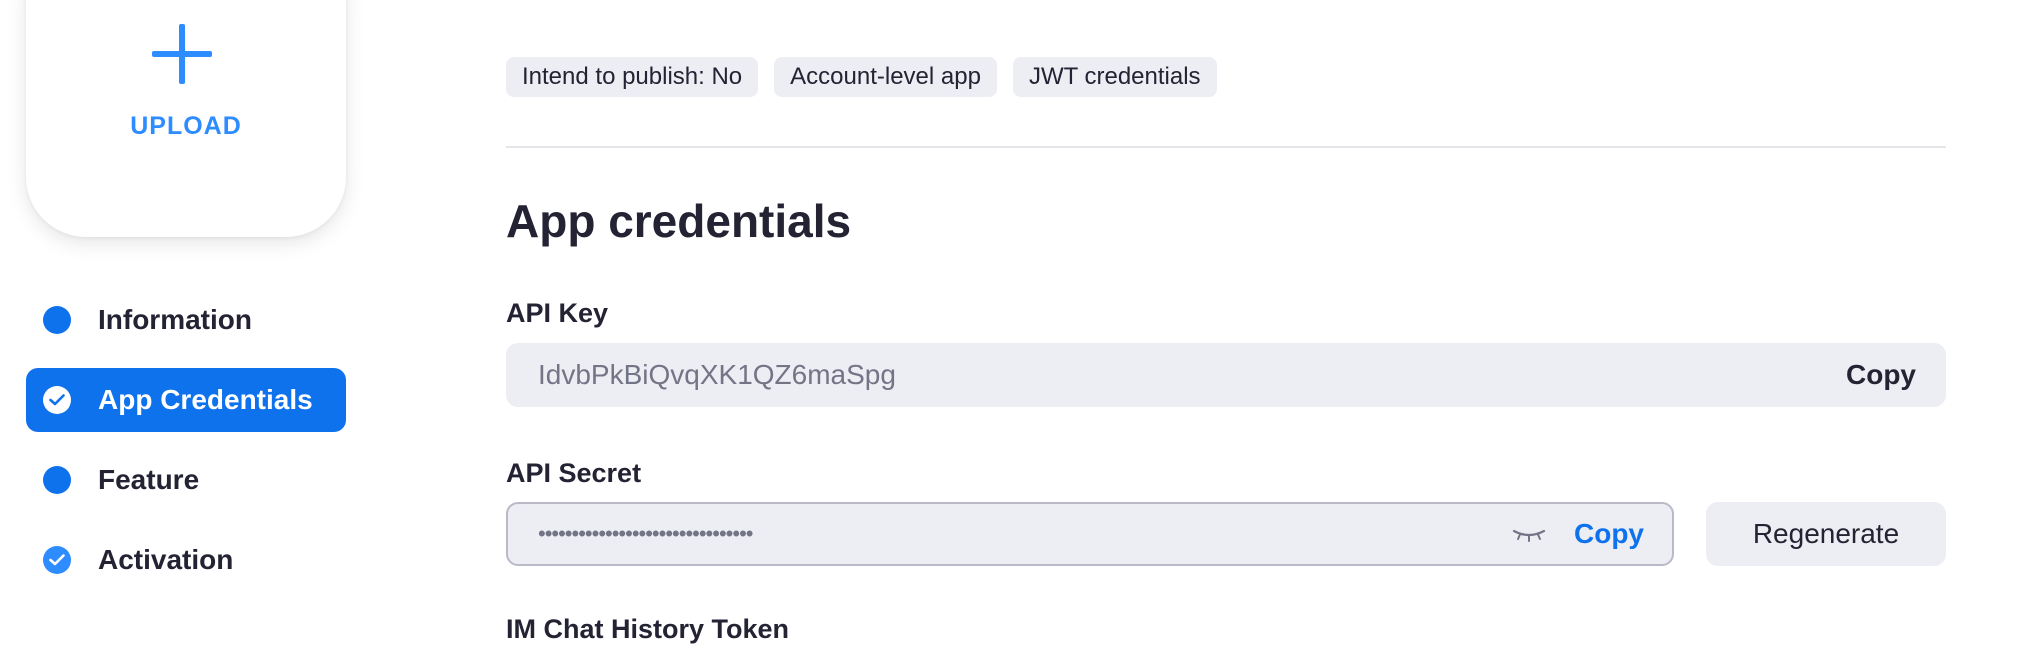 This screenshot has width=2018, height=645. I want to click on divider, so click(1226, 147).